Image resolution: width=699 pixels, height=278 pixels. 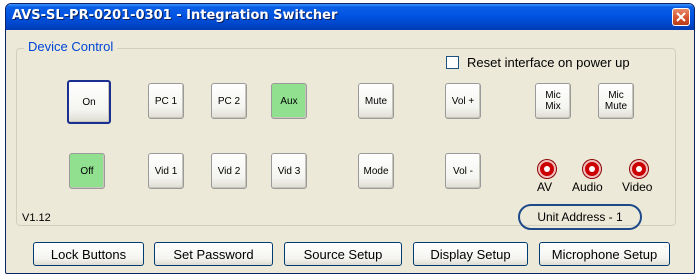 I want to click on close-icon, so click(x=681, y=17).